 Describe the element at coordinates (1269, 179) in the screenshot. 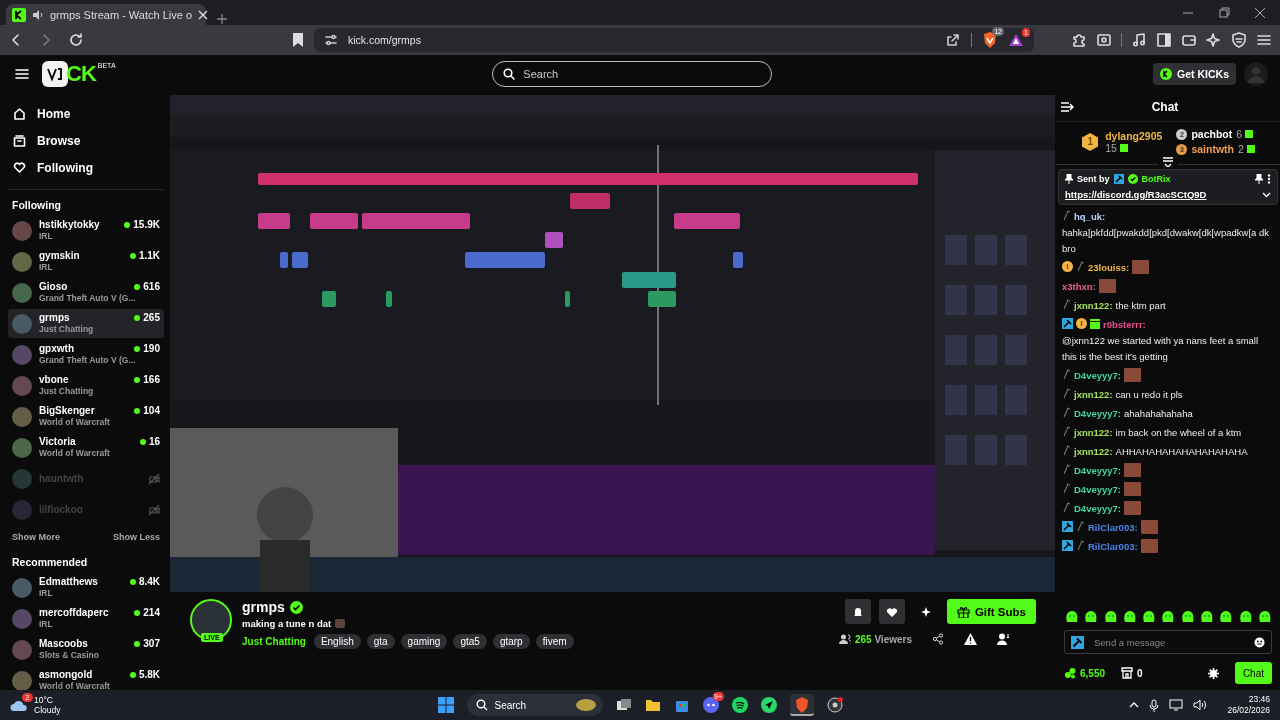

I see `more-icon` at that location.